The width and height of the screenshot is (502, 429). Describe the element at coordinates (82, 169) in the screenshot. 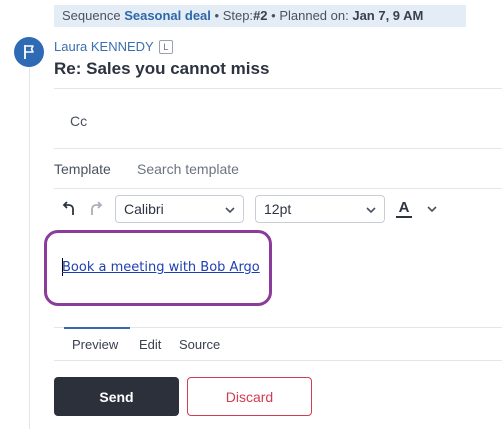

I see `template-label: Template` at that location.